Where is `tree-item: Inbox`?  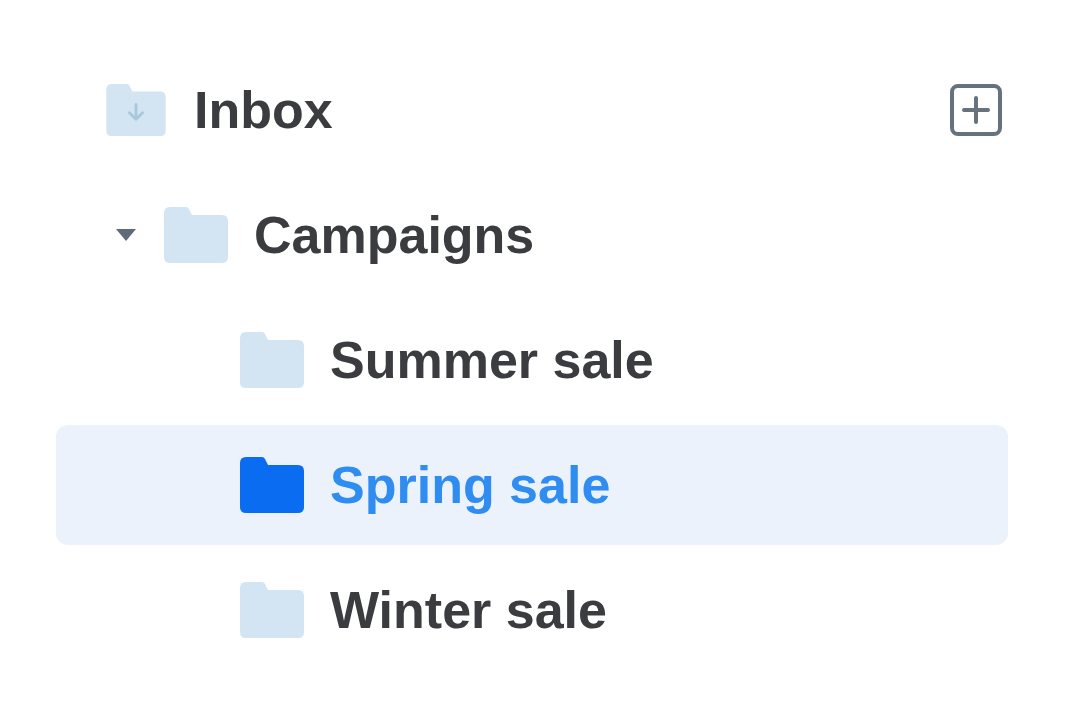 tree-item: Inbox is located at coordinates (532, 110).